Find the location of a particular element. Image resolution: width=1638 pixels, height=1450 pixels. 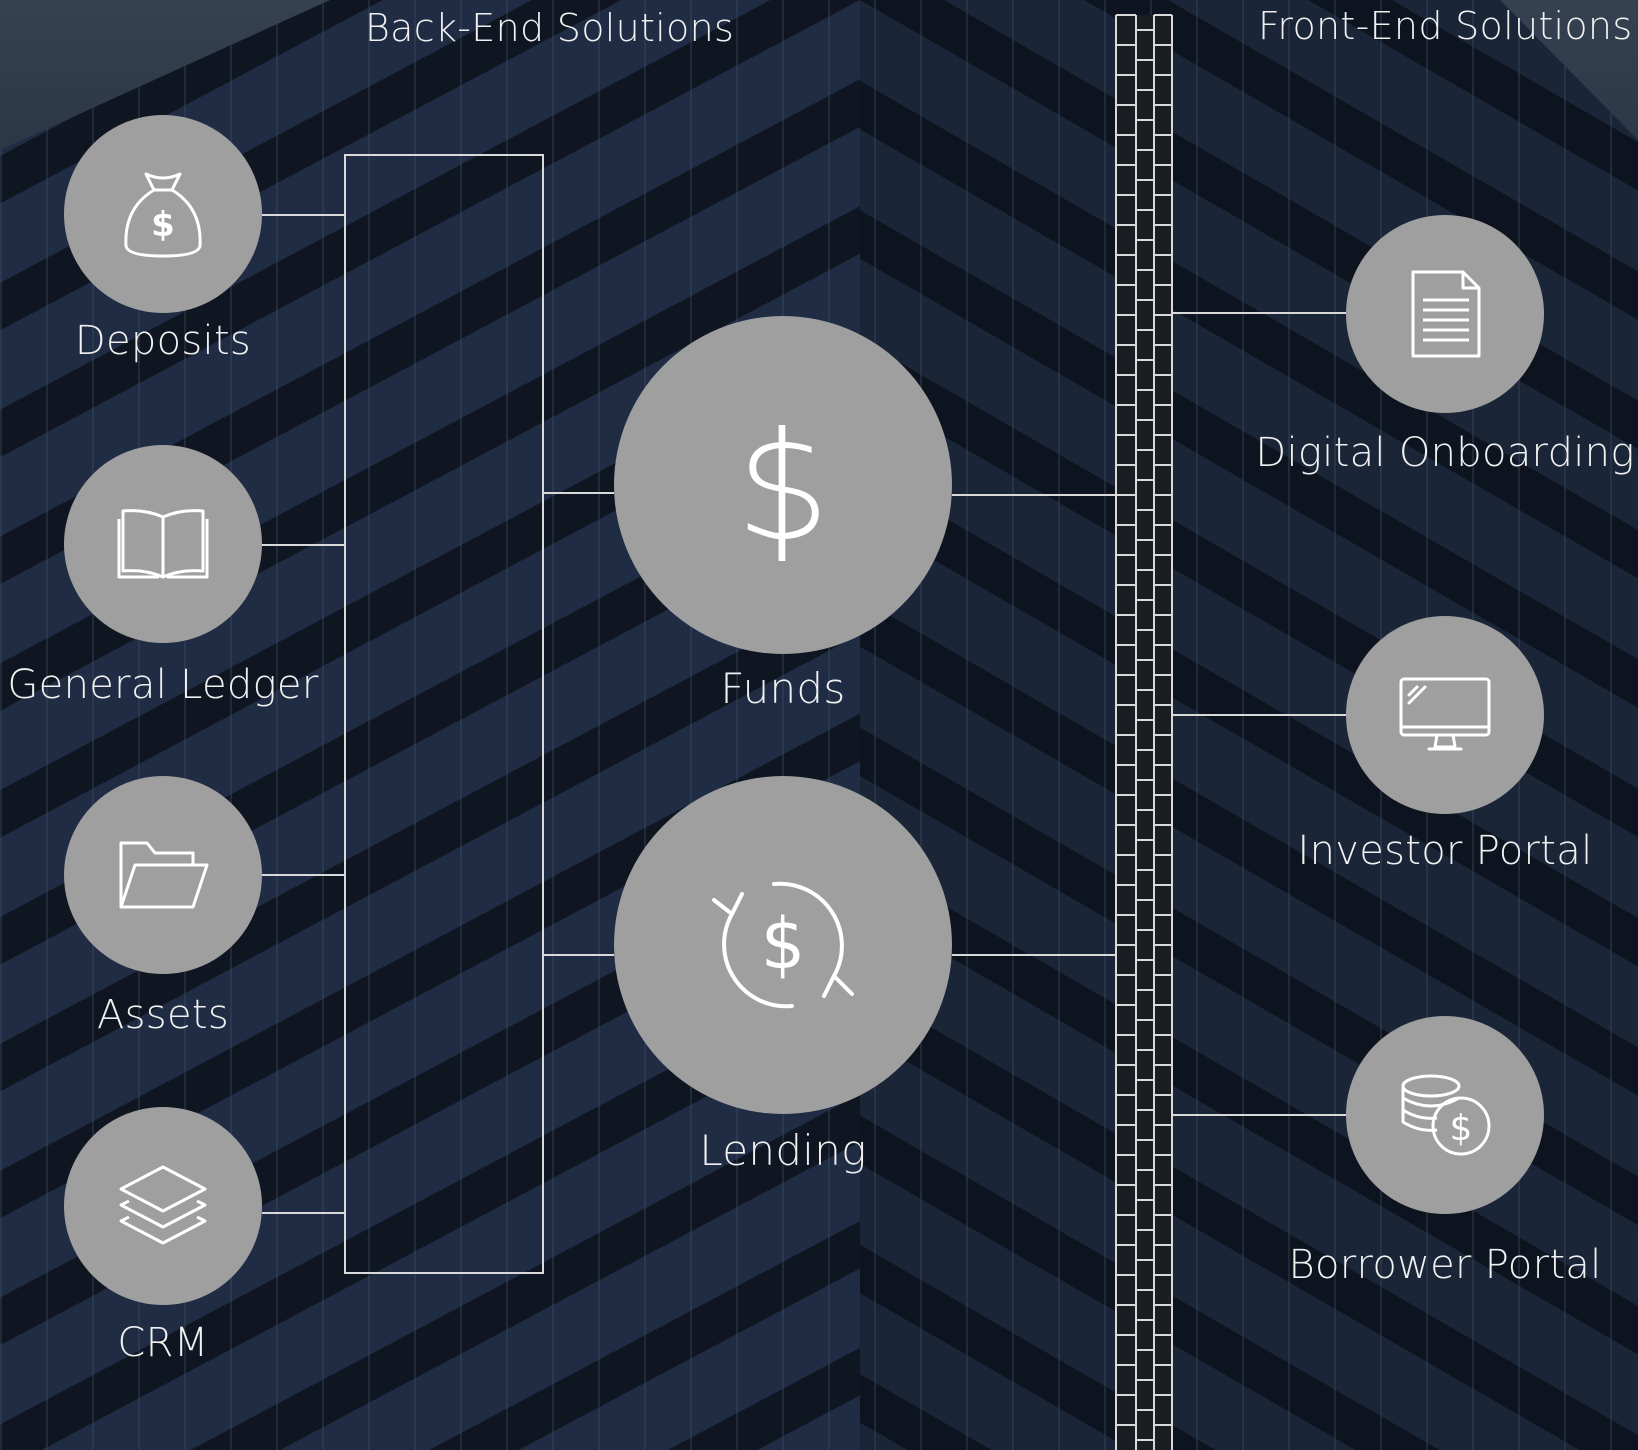

document-icon is located at coordinates (1446, 314).